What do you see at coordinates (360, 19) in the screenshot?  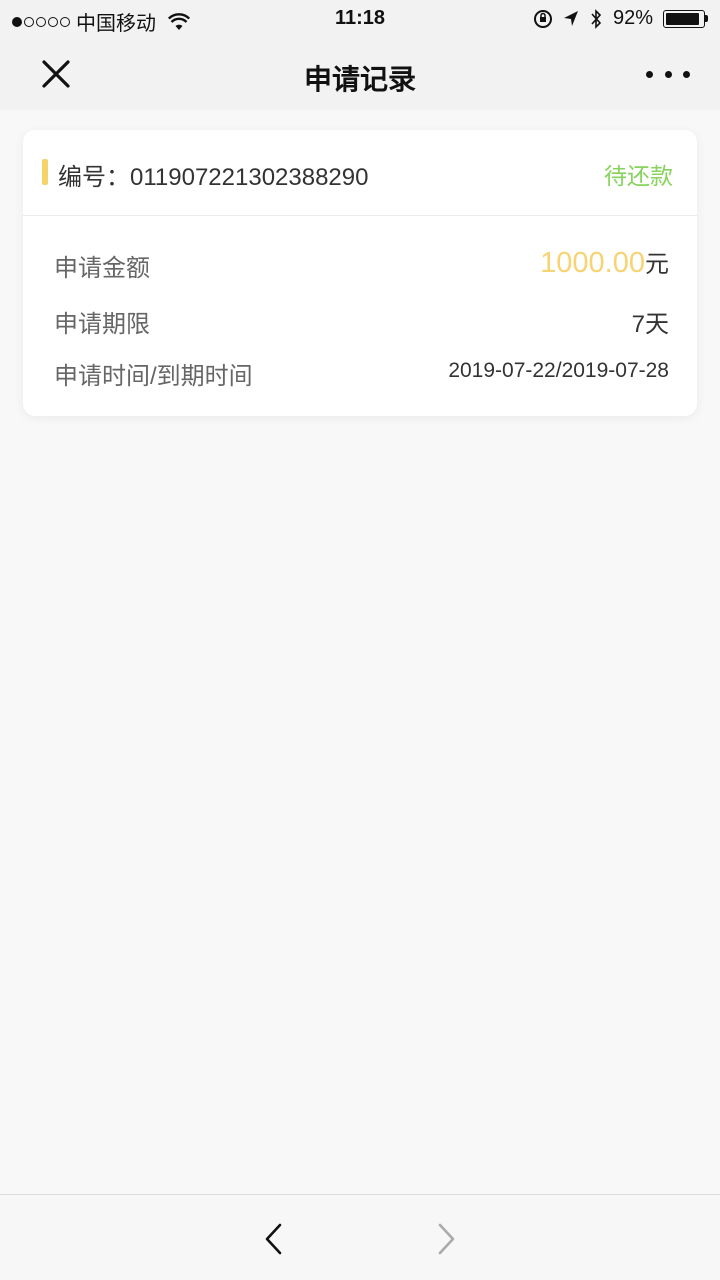 I see `status-bar: 中国移动 11:18 92%` at bounding box center [360, 19].